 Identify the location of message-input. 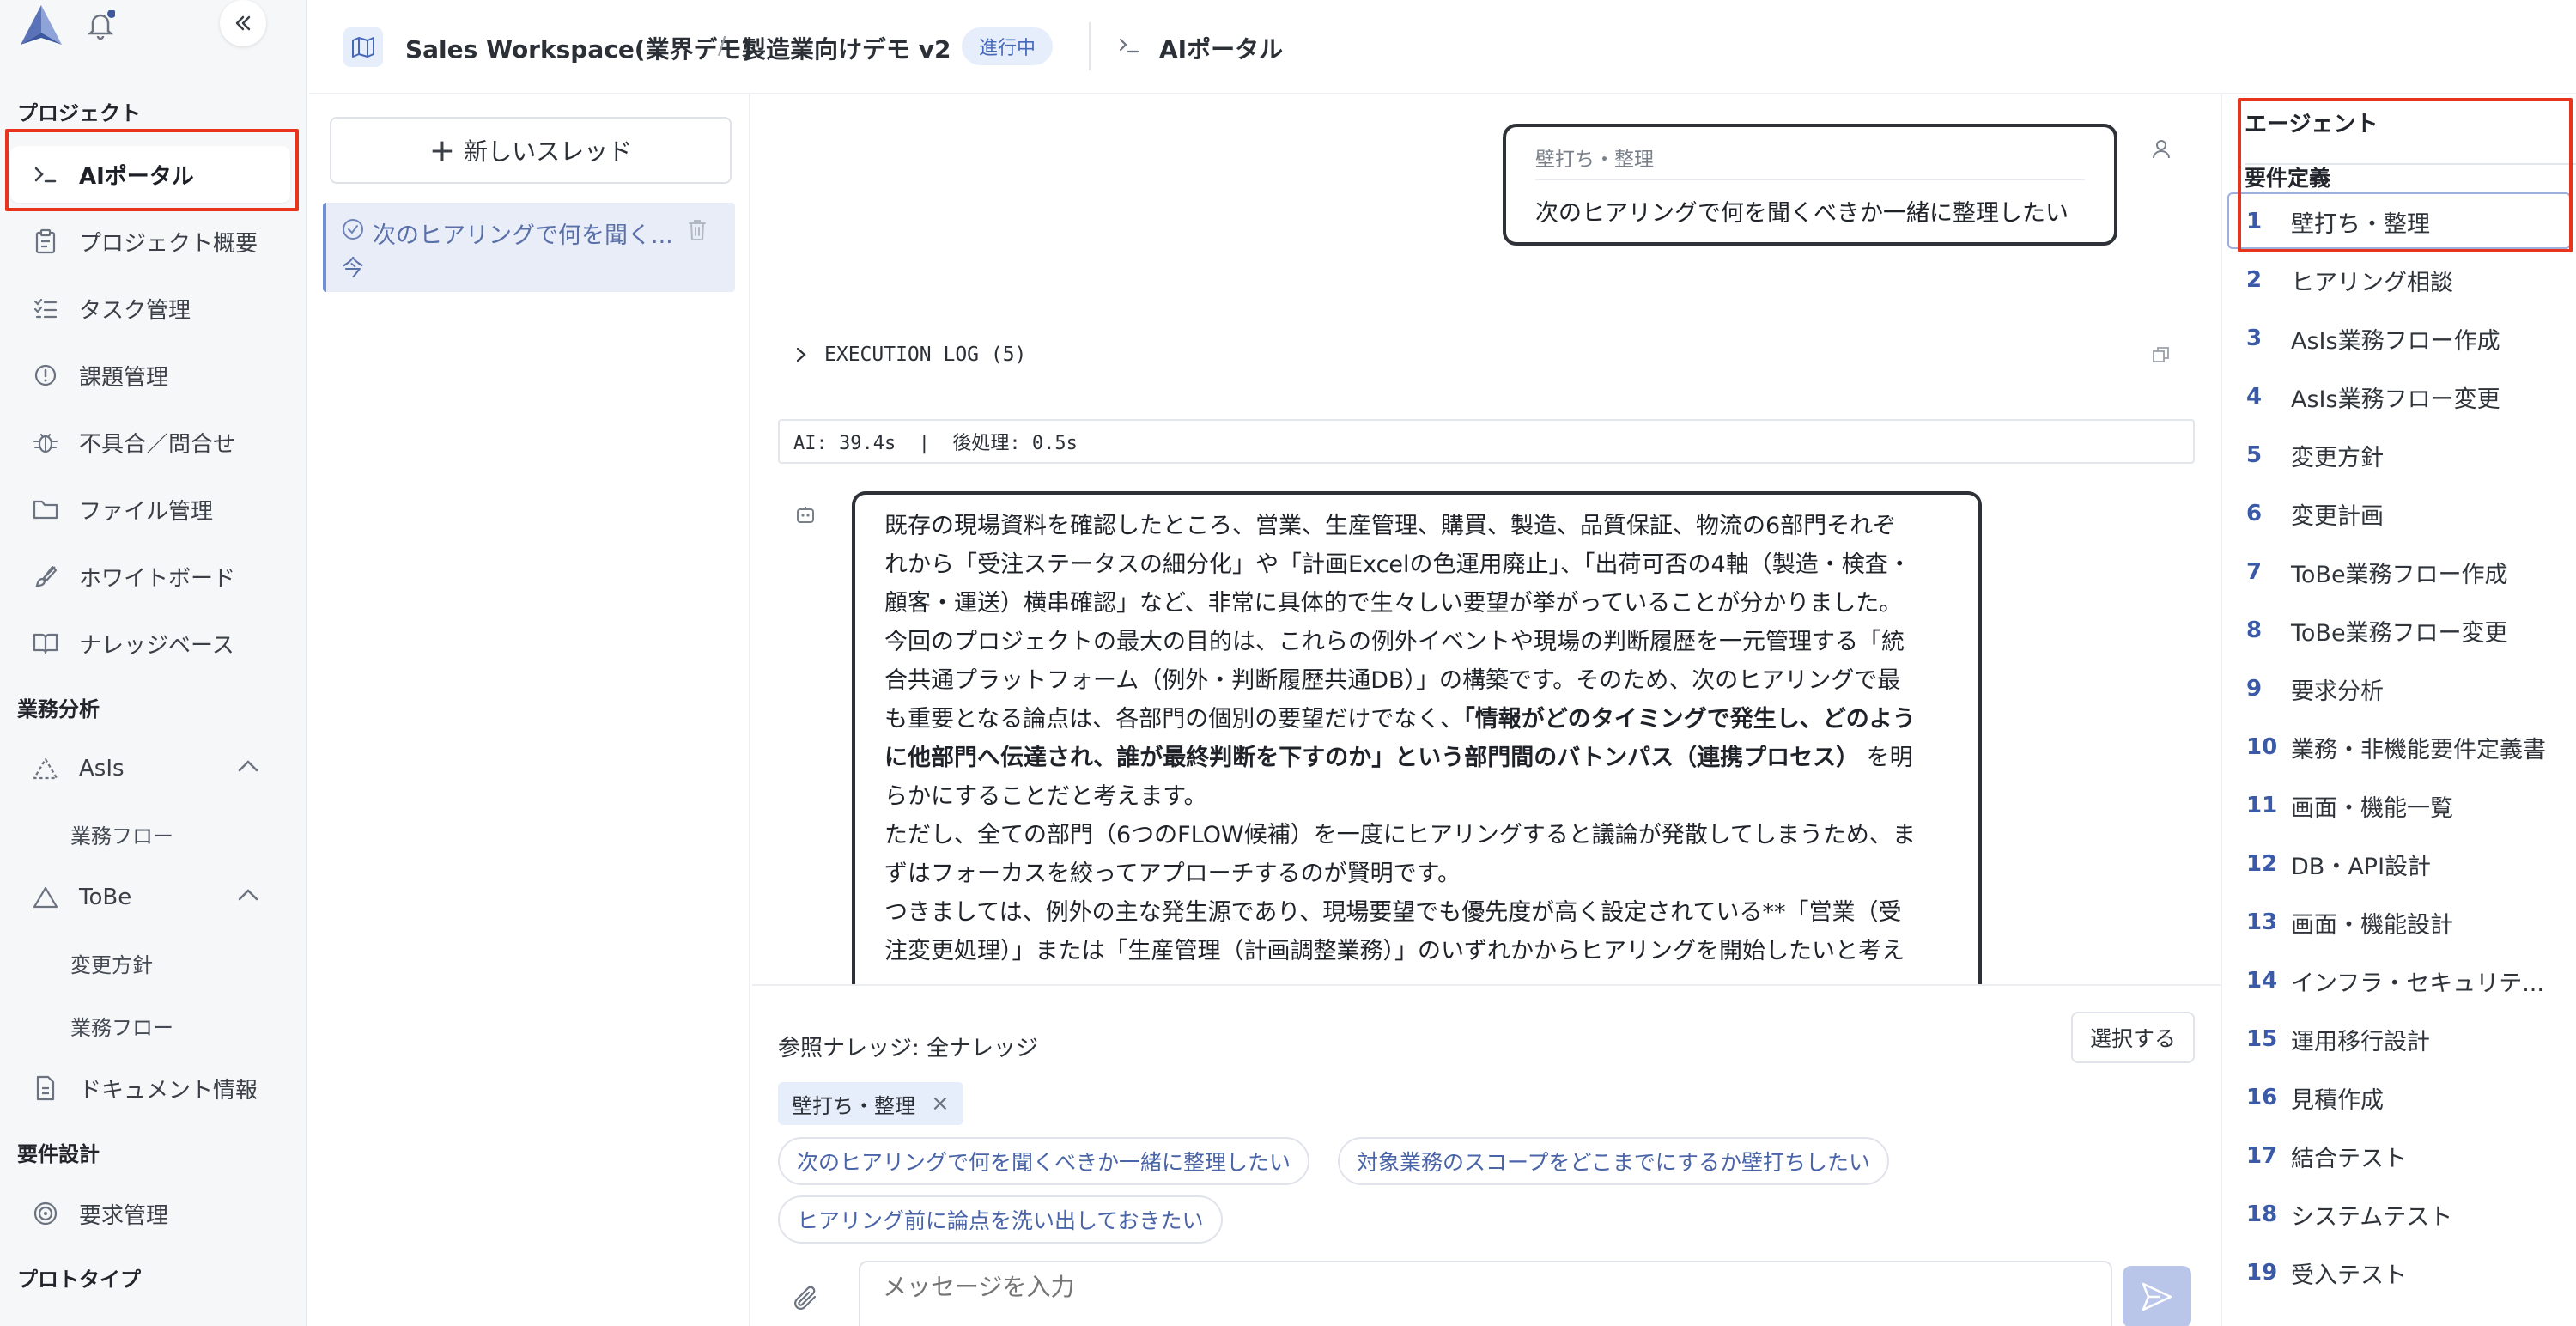
(1485, 1294).